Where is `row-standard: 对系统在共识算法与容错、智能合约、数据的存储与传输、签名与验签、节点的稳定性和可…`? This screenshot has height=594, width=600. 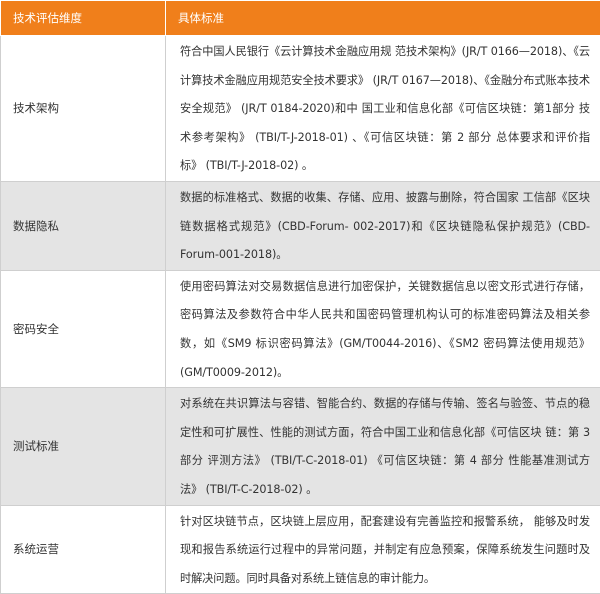
row-standard: 对系统在共识算法与容错、智能合约、数据的存储与传输、签名与验签、节点的稳定性和可… is located at coordinates (383, 446).